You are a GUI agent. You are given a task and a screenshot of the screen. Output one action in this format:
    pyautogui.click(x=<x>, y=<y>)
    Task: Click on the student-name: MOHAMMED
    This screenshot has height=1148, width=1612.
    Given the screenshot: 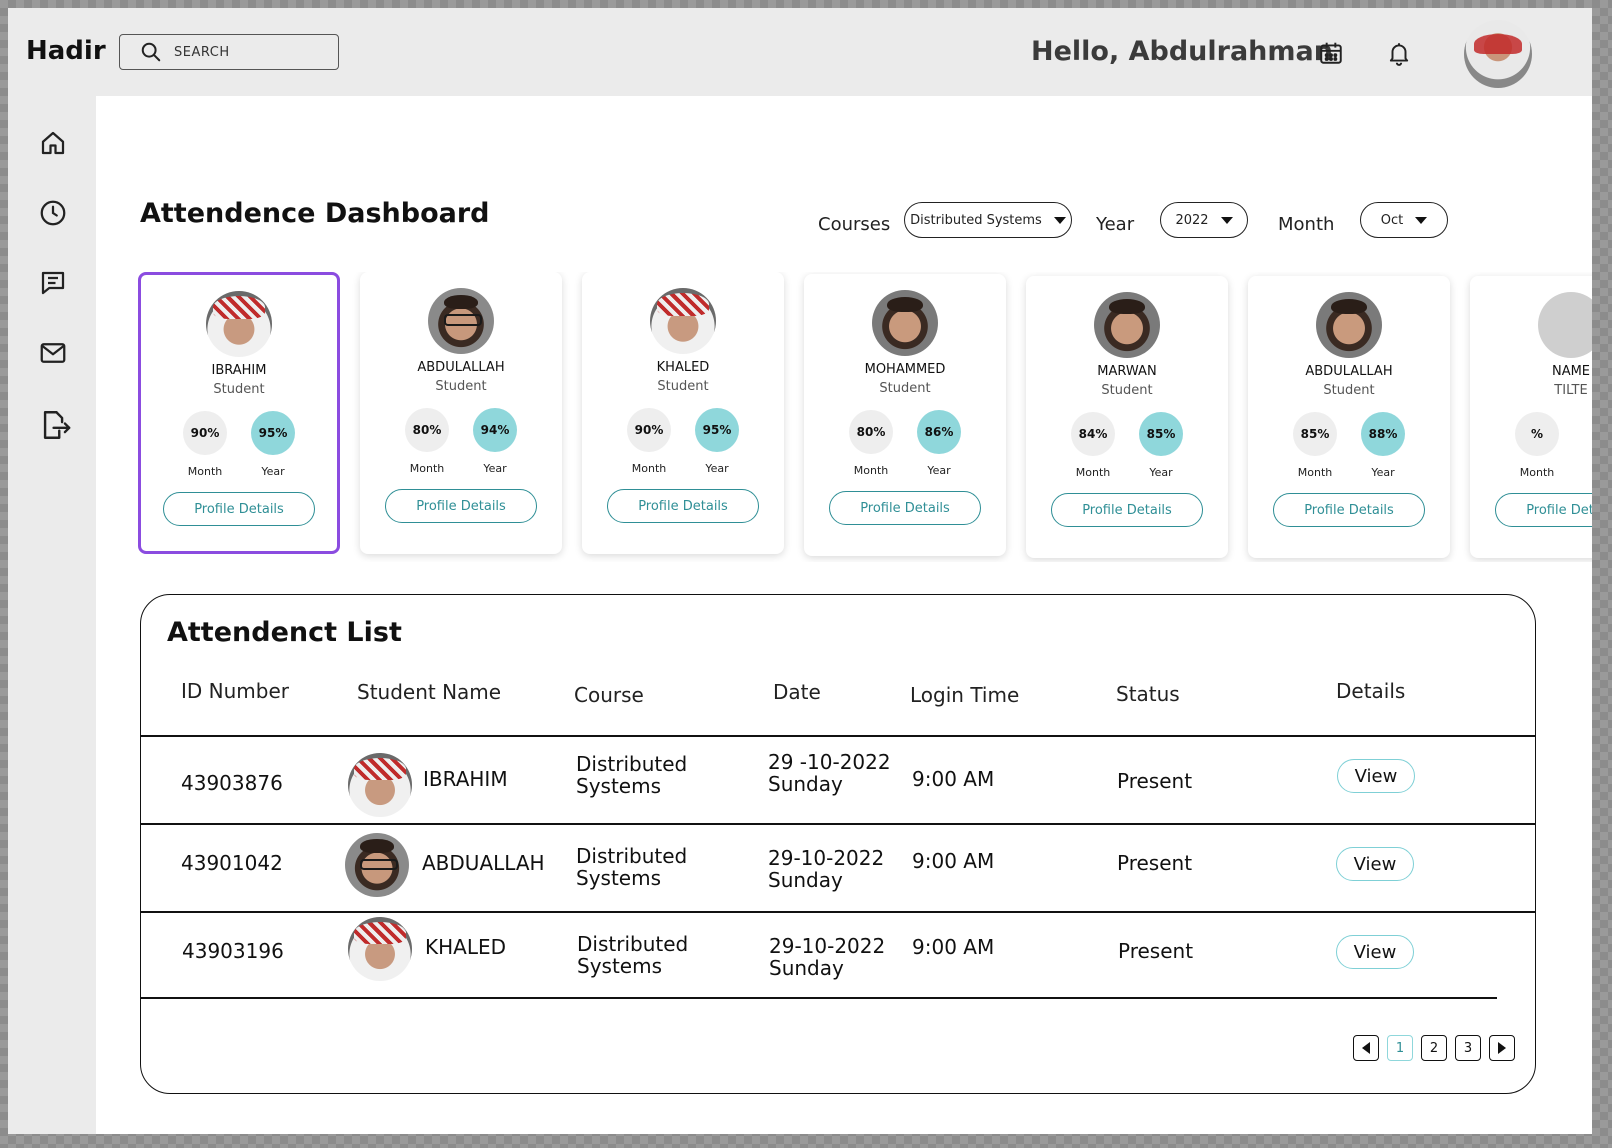 What is the action you would take?
    pyautogui.click(x=905, y=369)
    